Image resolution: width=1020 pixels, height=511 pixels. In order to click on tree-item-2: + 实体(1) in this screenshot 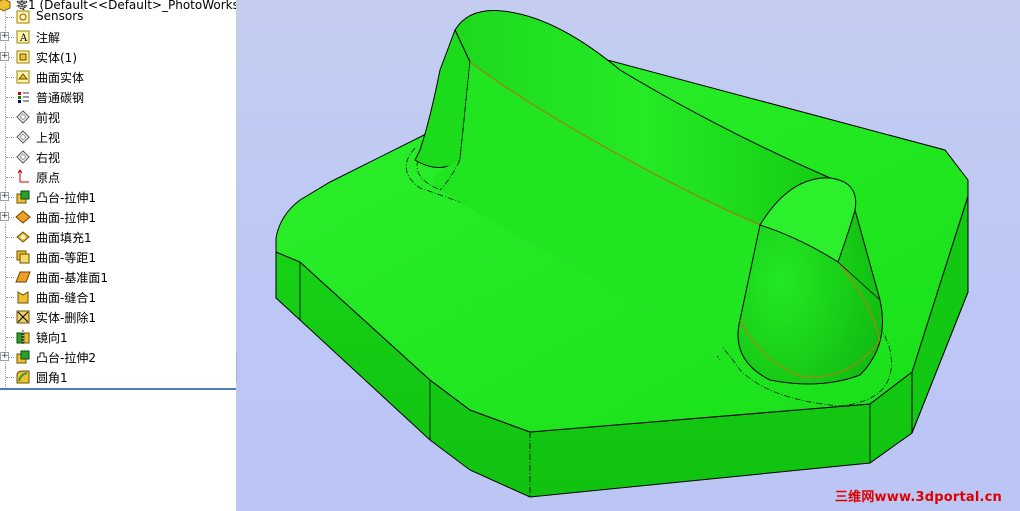, I will do `click(118, 57)`.